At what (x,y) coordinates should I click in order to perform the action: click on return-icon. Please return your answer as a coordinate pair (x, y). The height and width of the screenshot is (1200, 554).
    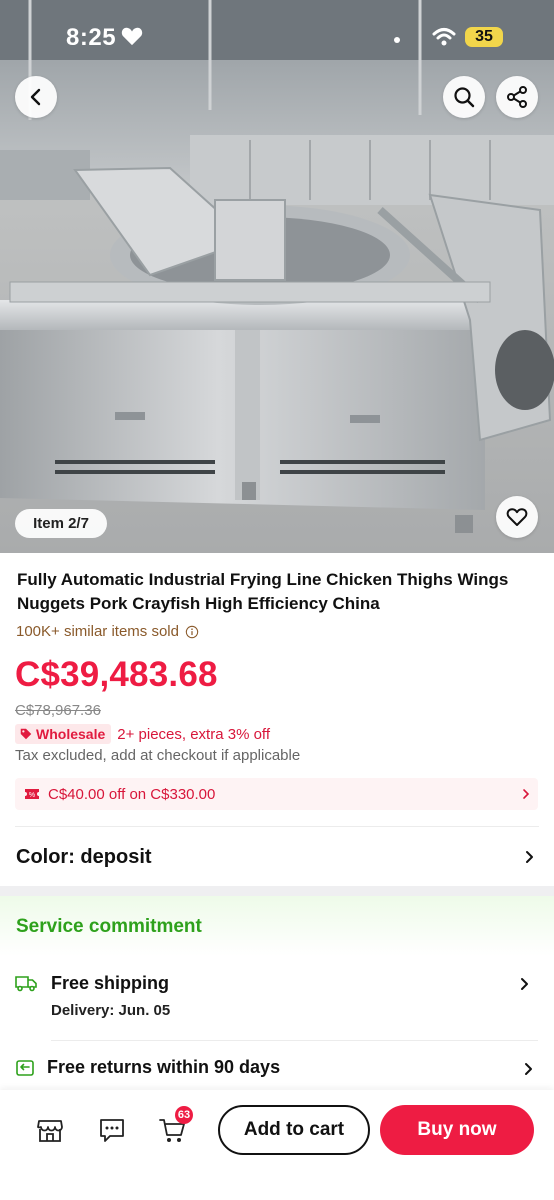
    Looking at the image, I should click on (25, 1068).